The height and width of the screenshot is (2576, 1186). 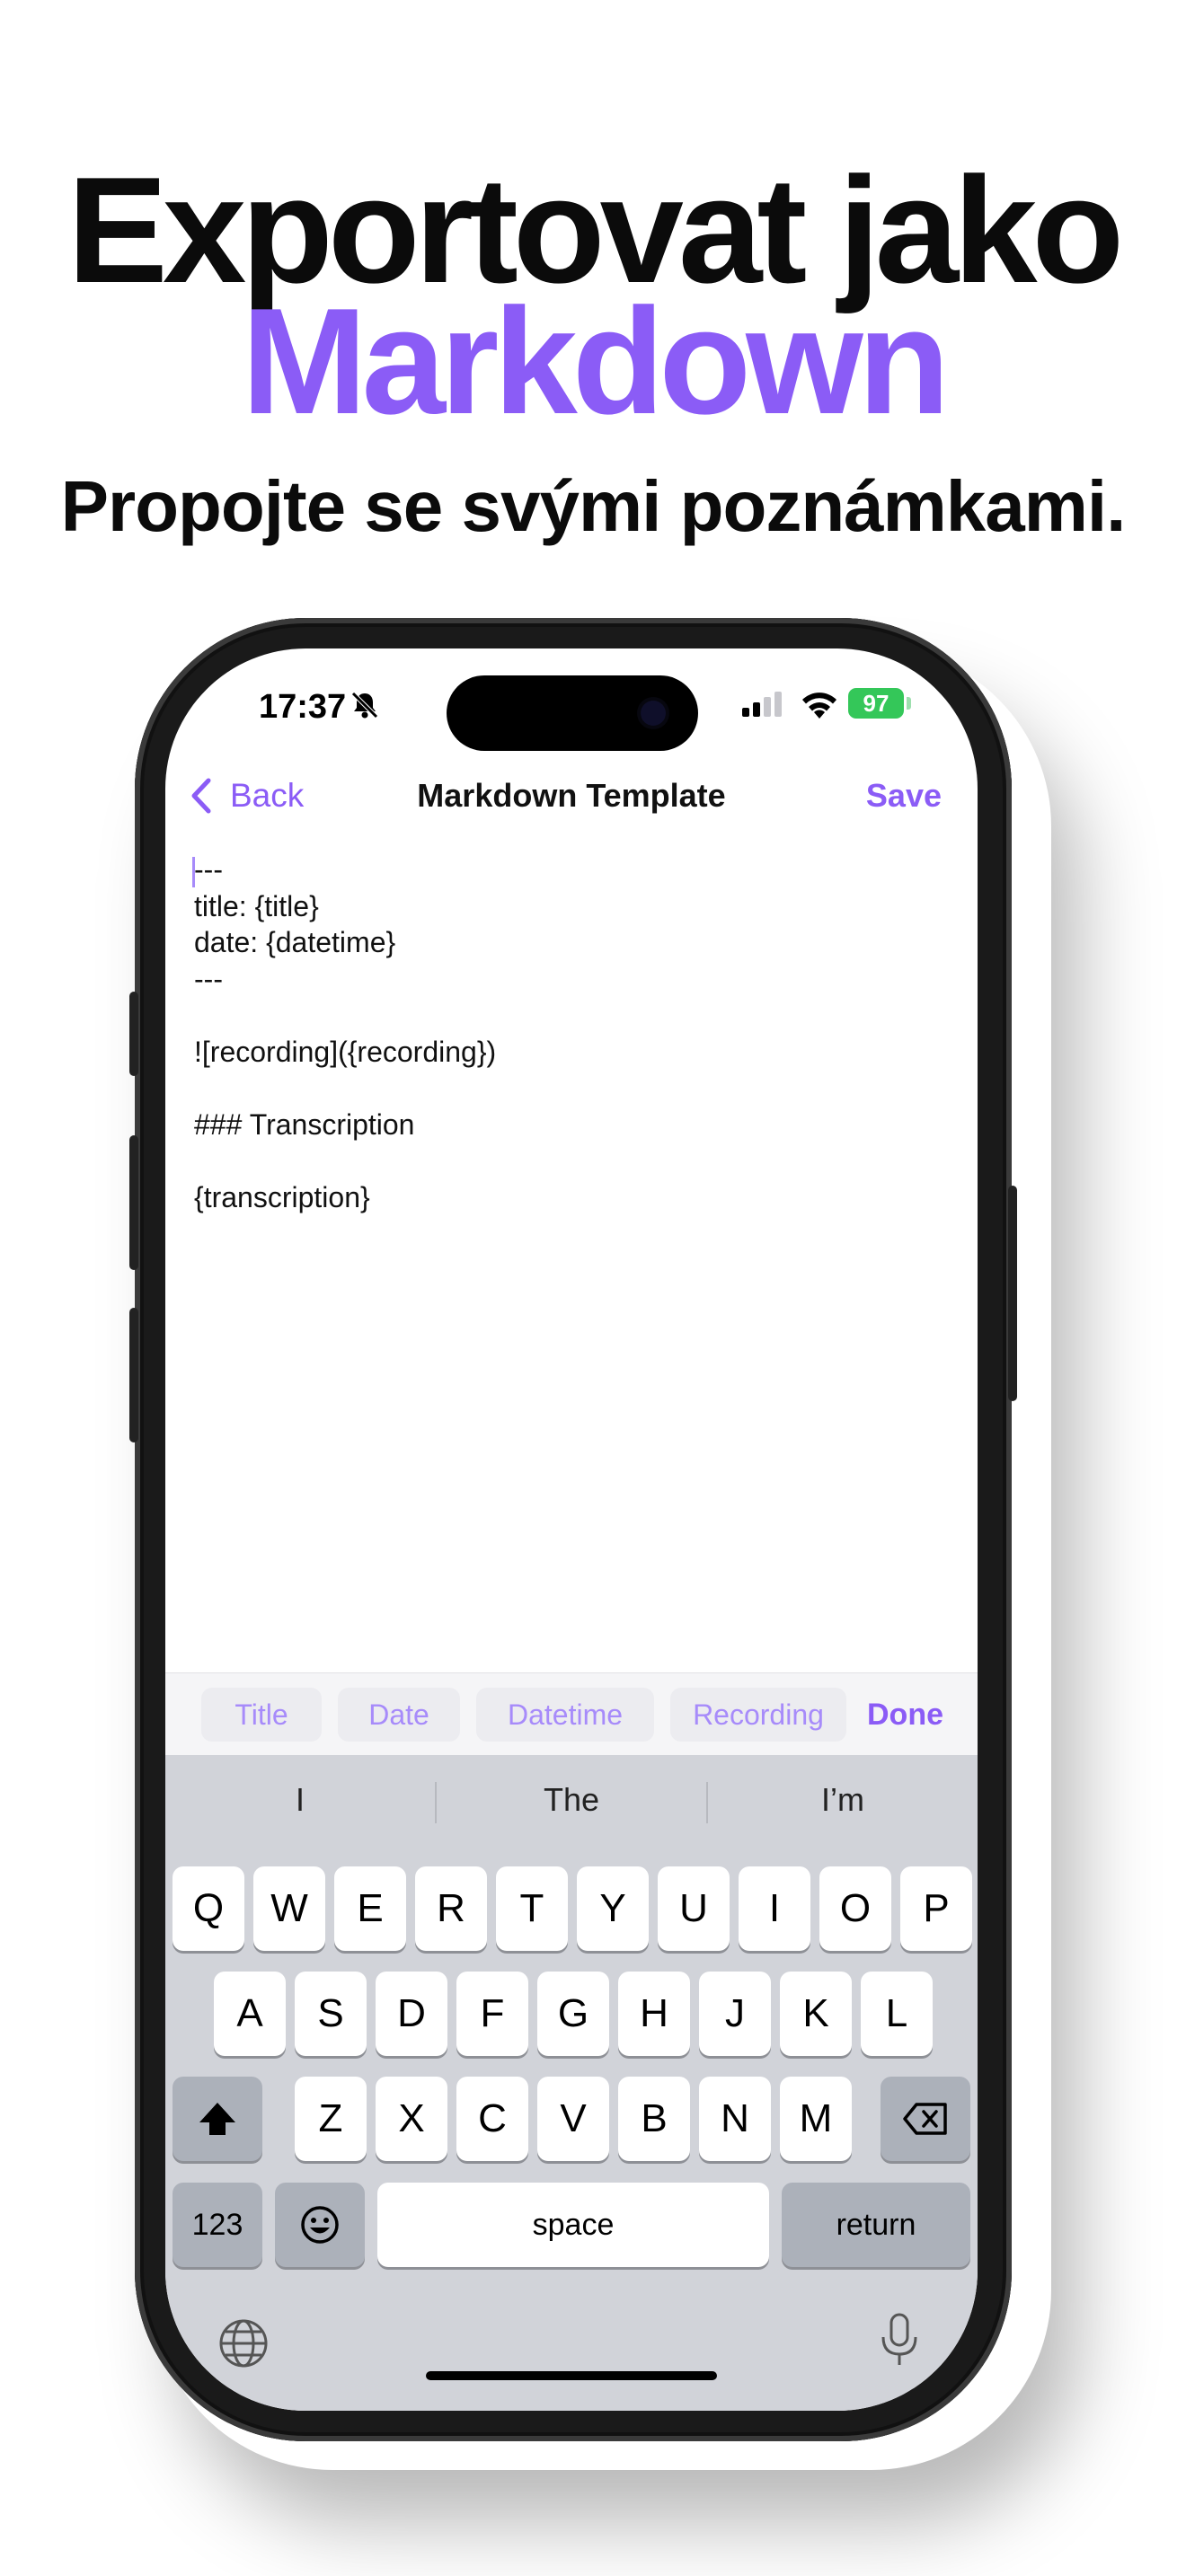 What do you see at coordinates (843, 1800) in the screenshot?
I see `suggestion-item: I’m` at bounding box center [843, 1800].